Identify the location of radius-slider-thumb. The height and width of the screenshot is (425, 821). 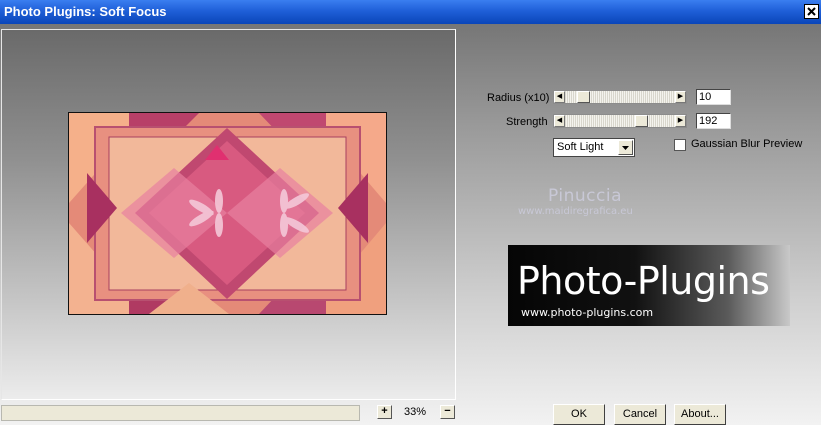
(583, 97).